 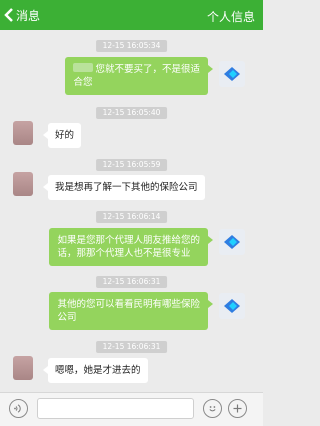 I want to click on more-button, so click(x=237, y=408).